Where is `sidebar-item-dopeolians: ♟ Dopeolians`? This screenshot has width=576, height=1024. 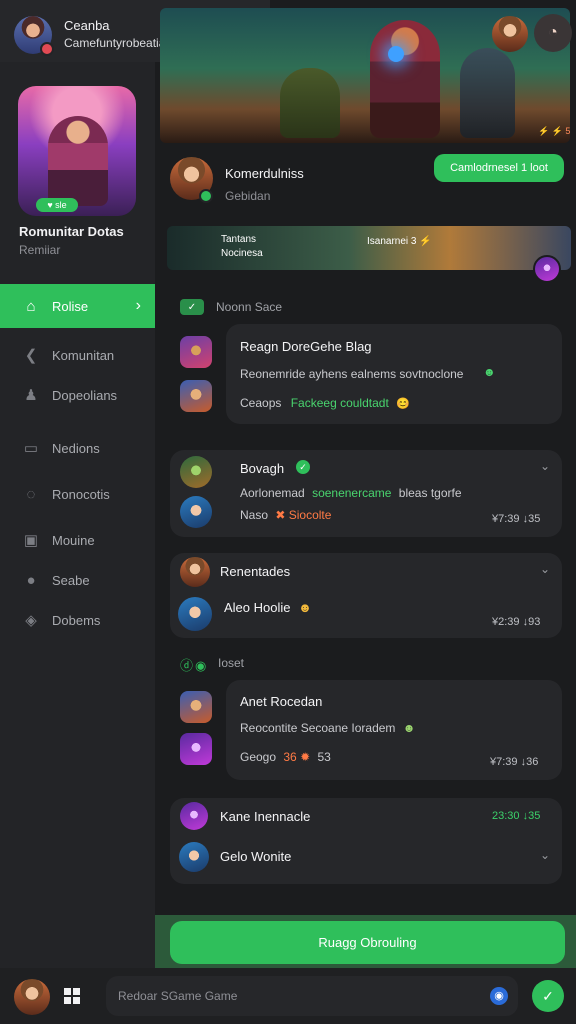 sidebar-item-dopeolians: ♟ Dopeolians is located at coordinates (77, 395).